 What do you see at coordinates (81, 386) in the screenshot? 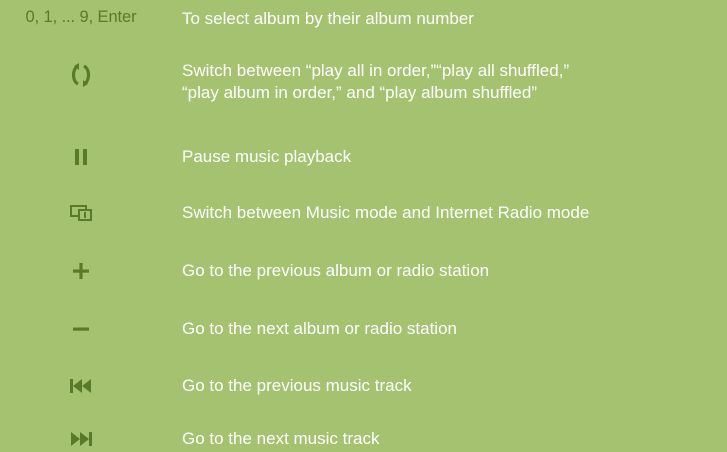
I see `previous-track-icon` at bounding box center [81, 386].